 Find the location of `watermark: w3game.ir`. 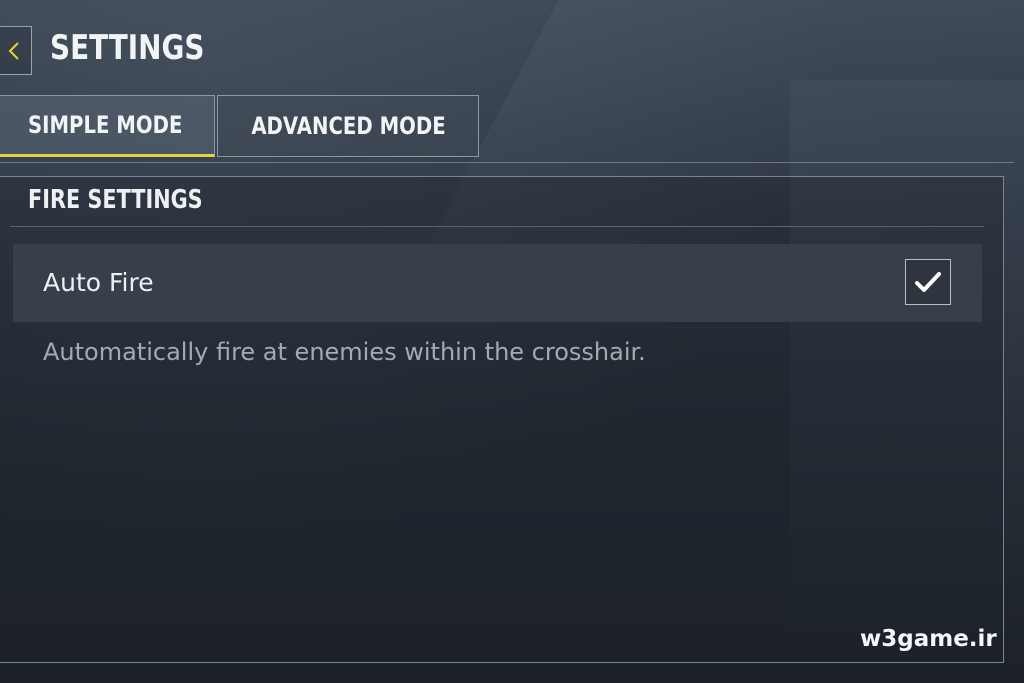

watermark: w3game.ir is located at coordinates (928, 639).